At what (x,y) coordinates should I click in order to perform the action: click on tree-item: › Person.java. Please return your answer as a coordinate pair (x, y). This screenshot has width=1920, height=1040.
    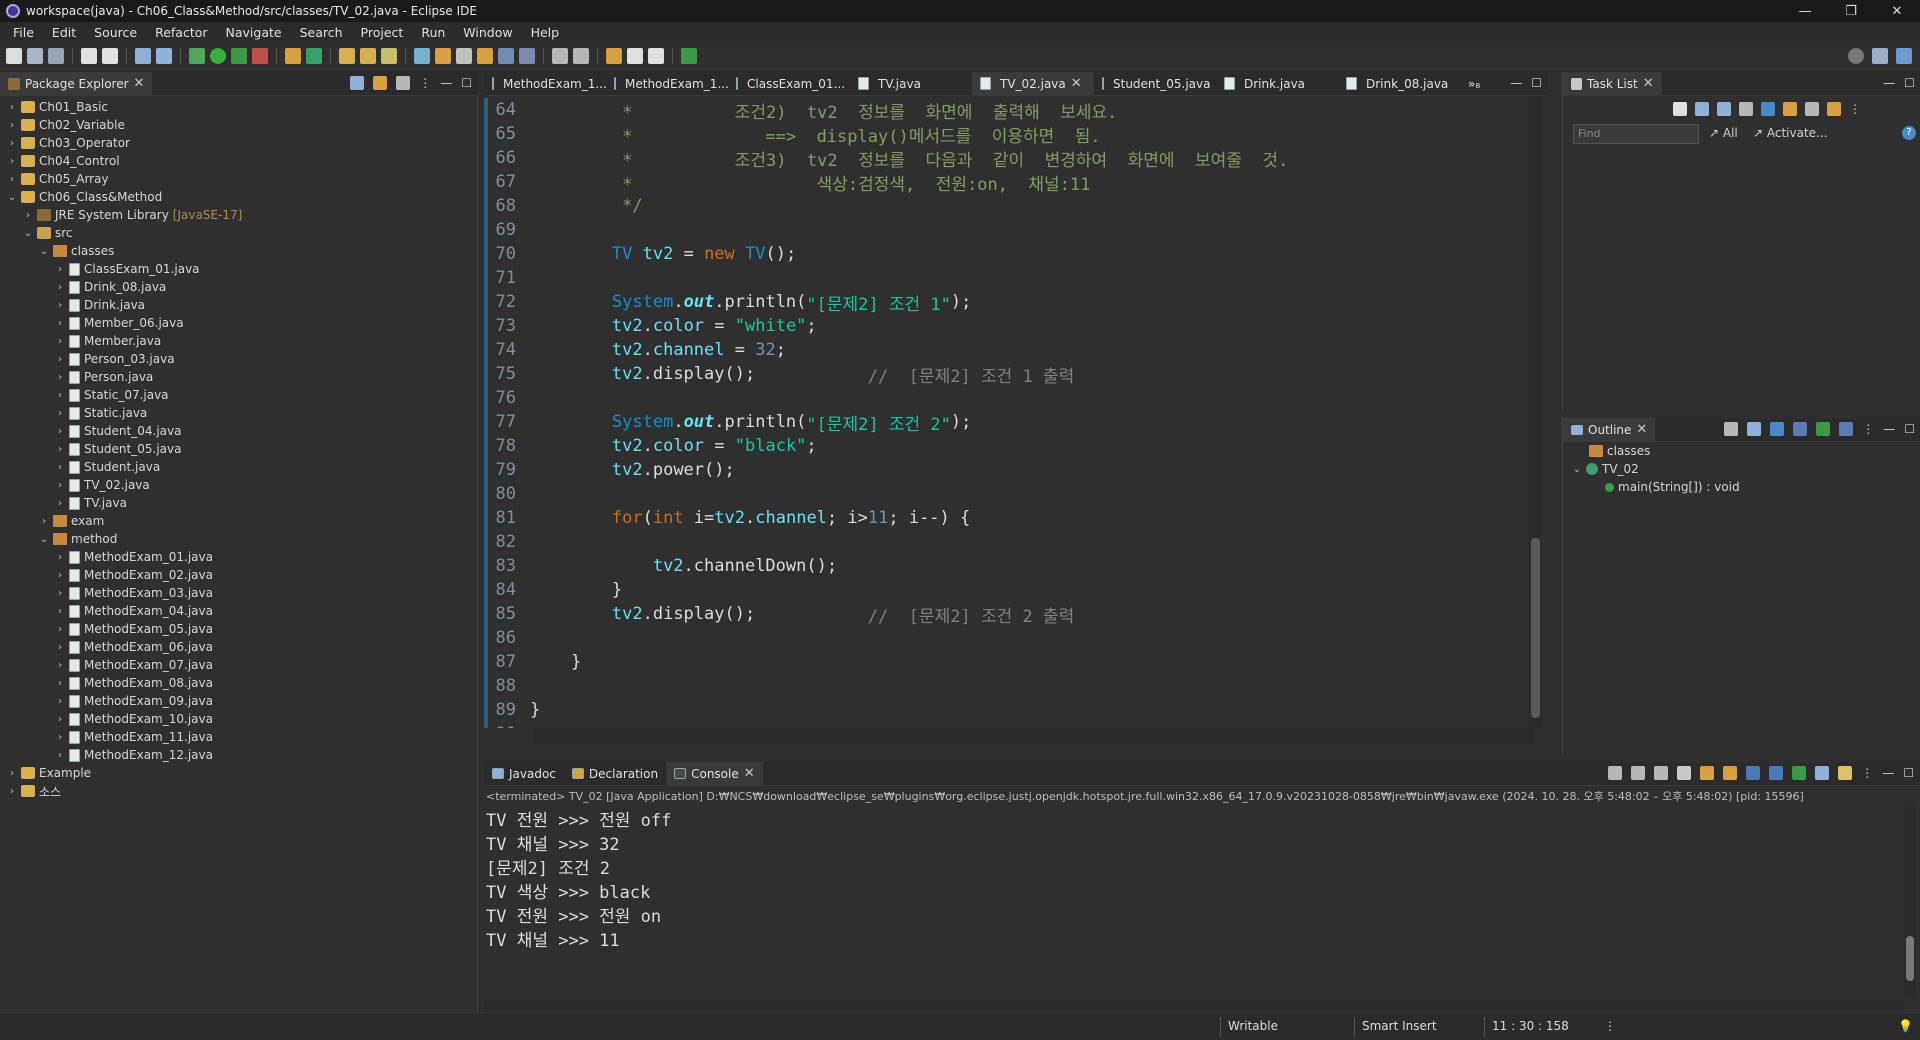
    Looking at the image, I should click on (239, 377).